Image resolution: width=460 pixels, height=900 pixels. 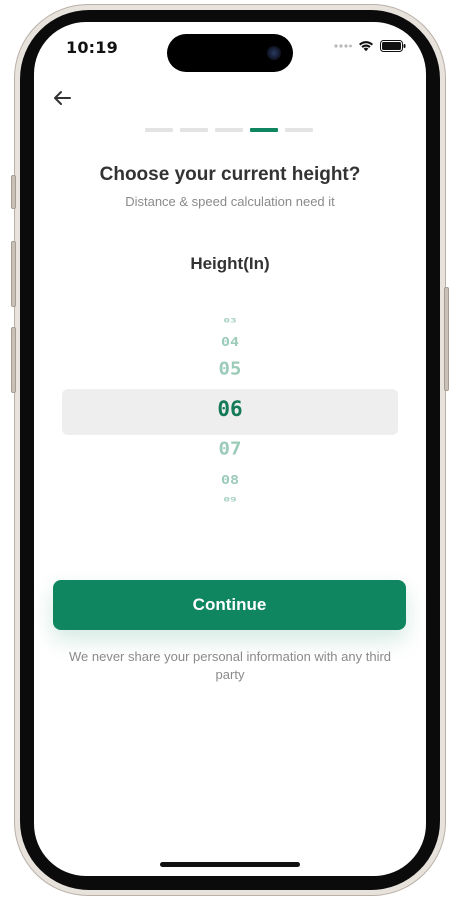 What do you see at coordinates (230, 174) in the screenshot?
I see `page-title: Choose your current height?` at bounding box center [230, 174].